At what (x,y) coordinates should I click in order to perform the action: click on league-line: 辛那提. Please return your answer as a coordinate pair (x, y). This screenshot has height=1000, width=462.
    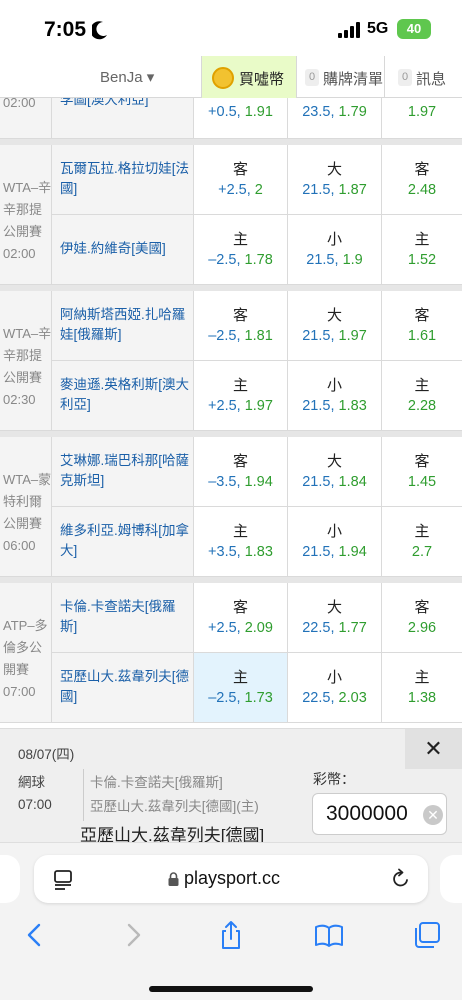
    Looking at the image, I should click on (23, 209).